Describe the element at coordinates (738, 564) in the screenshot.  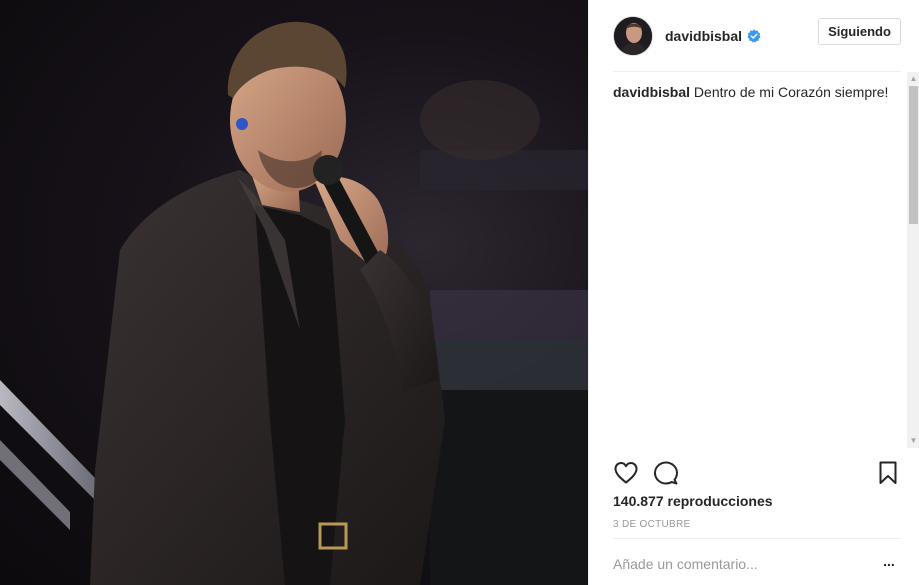
I see `comment-input` at that location.